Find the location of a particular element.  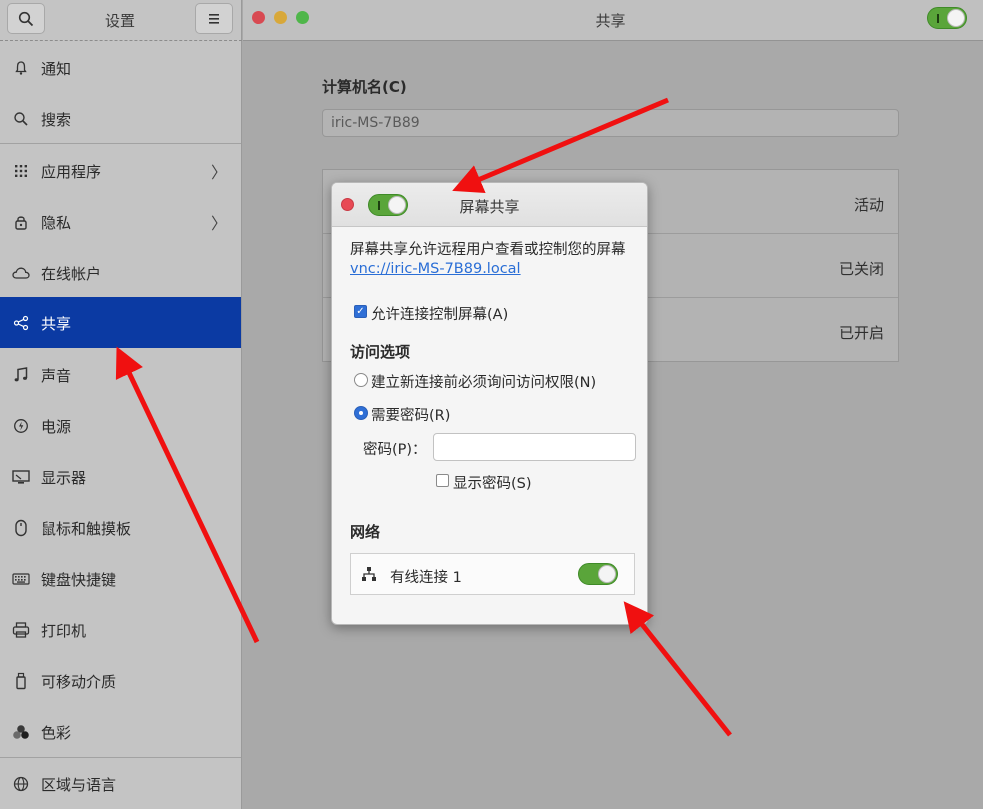

ask-access-label: 建立新连接前必须询问访问权限(N) is located at coordinates (484, 383).